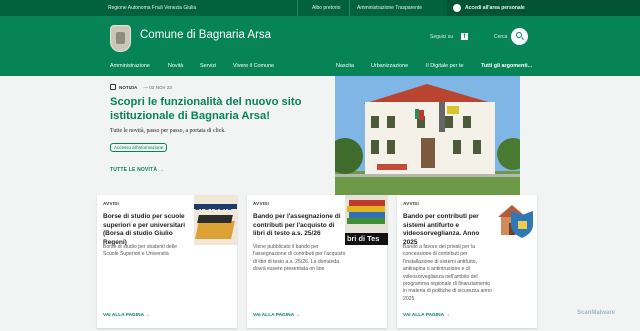 The image size is (640, 331). What do you see at coordinates (495, 8) in the screenshot?
I see `login-label: Accedi all'area personale` at bounding box center [495, 8].